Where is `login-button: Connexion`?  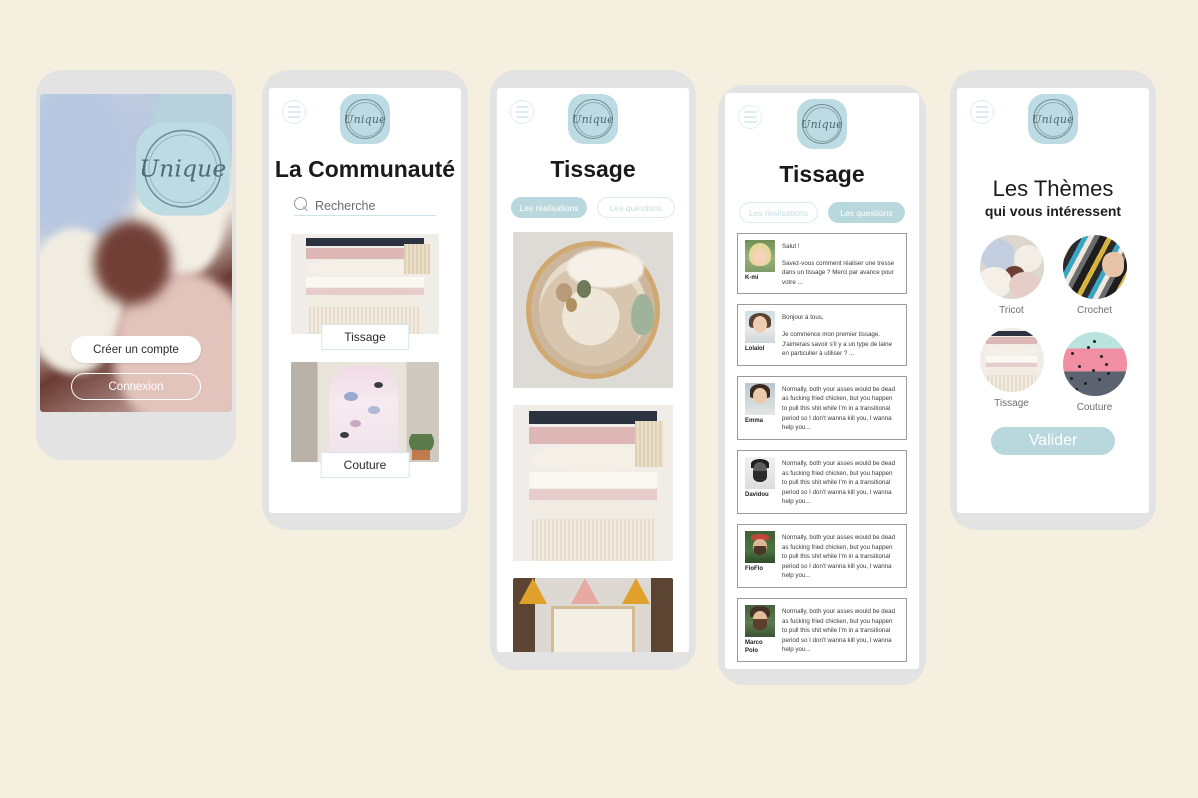
login-button: Connexion is located at coordinates (136, 386).